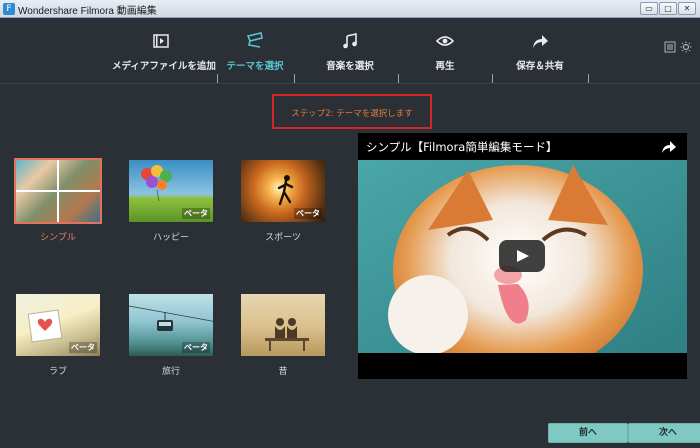  I want to click on menu-icon, so click(670, 47).